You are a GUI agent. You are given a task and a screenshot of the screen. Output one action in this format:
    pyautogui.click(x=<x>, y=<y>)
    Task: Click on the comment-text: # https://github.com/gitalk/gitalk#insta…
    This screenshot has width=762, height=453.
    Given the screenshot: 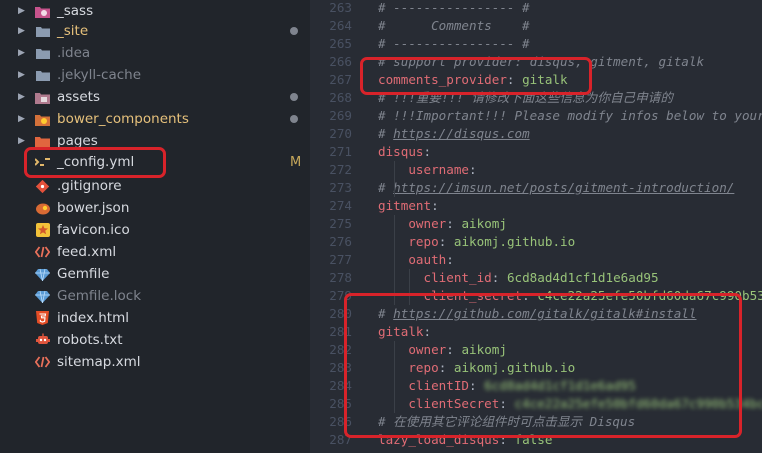 What is the action you would take?
    pyautogui.click(x=537, y=313)
    